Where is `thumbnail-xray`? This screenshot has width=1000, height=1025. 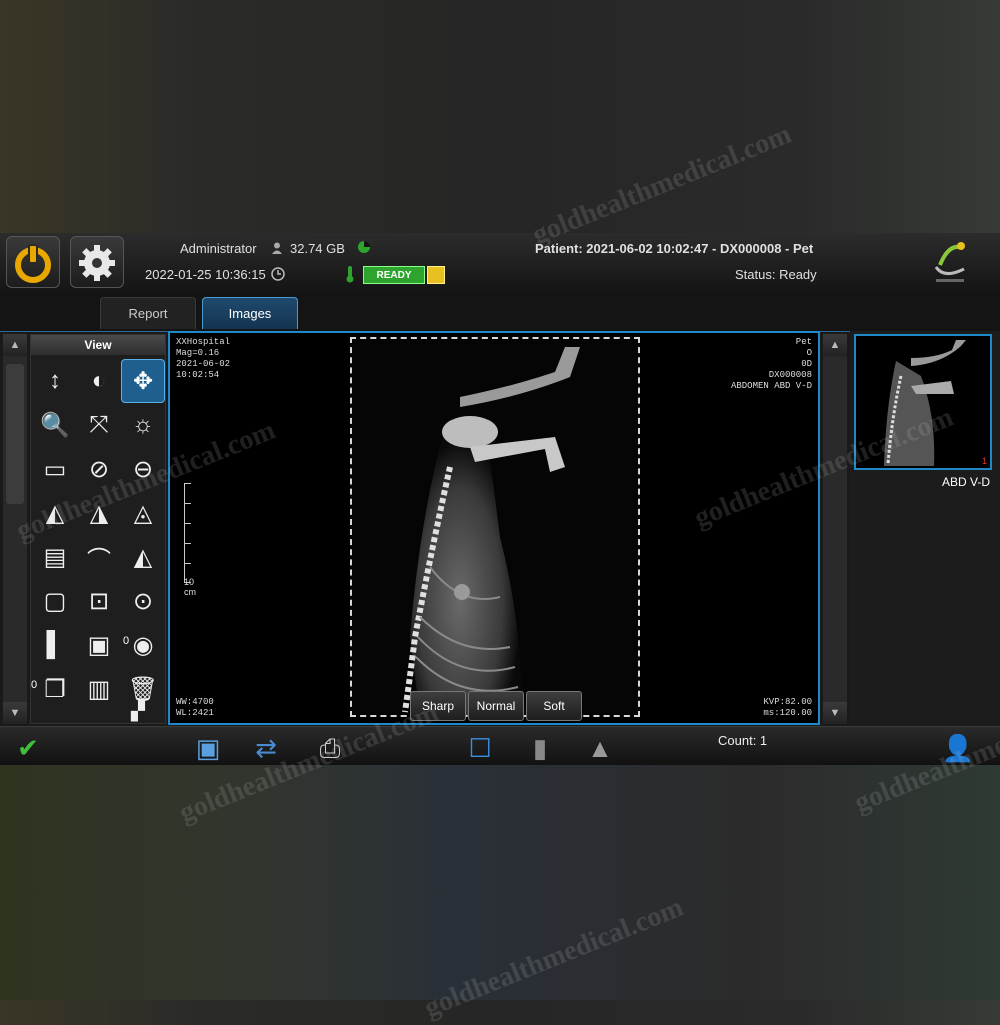
thumbnail-xray is located at coordinates (923, 402).